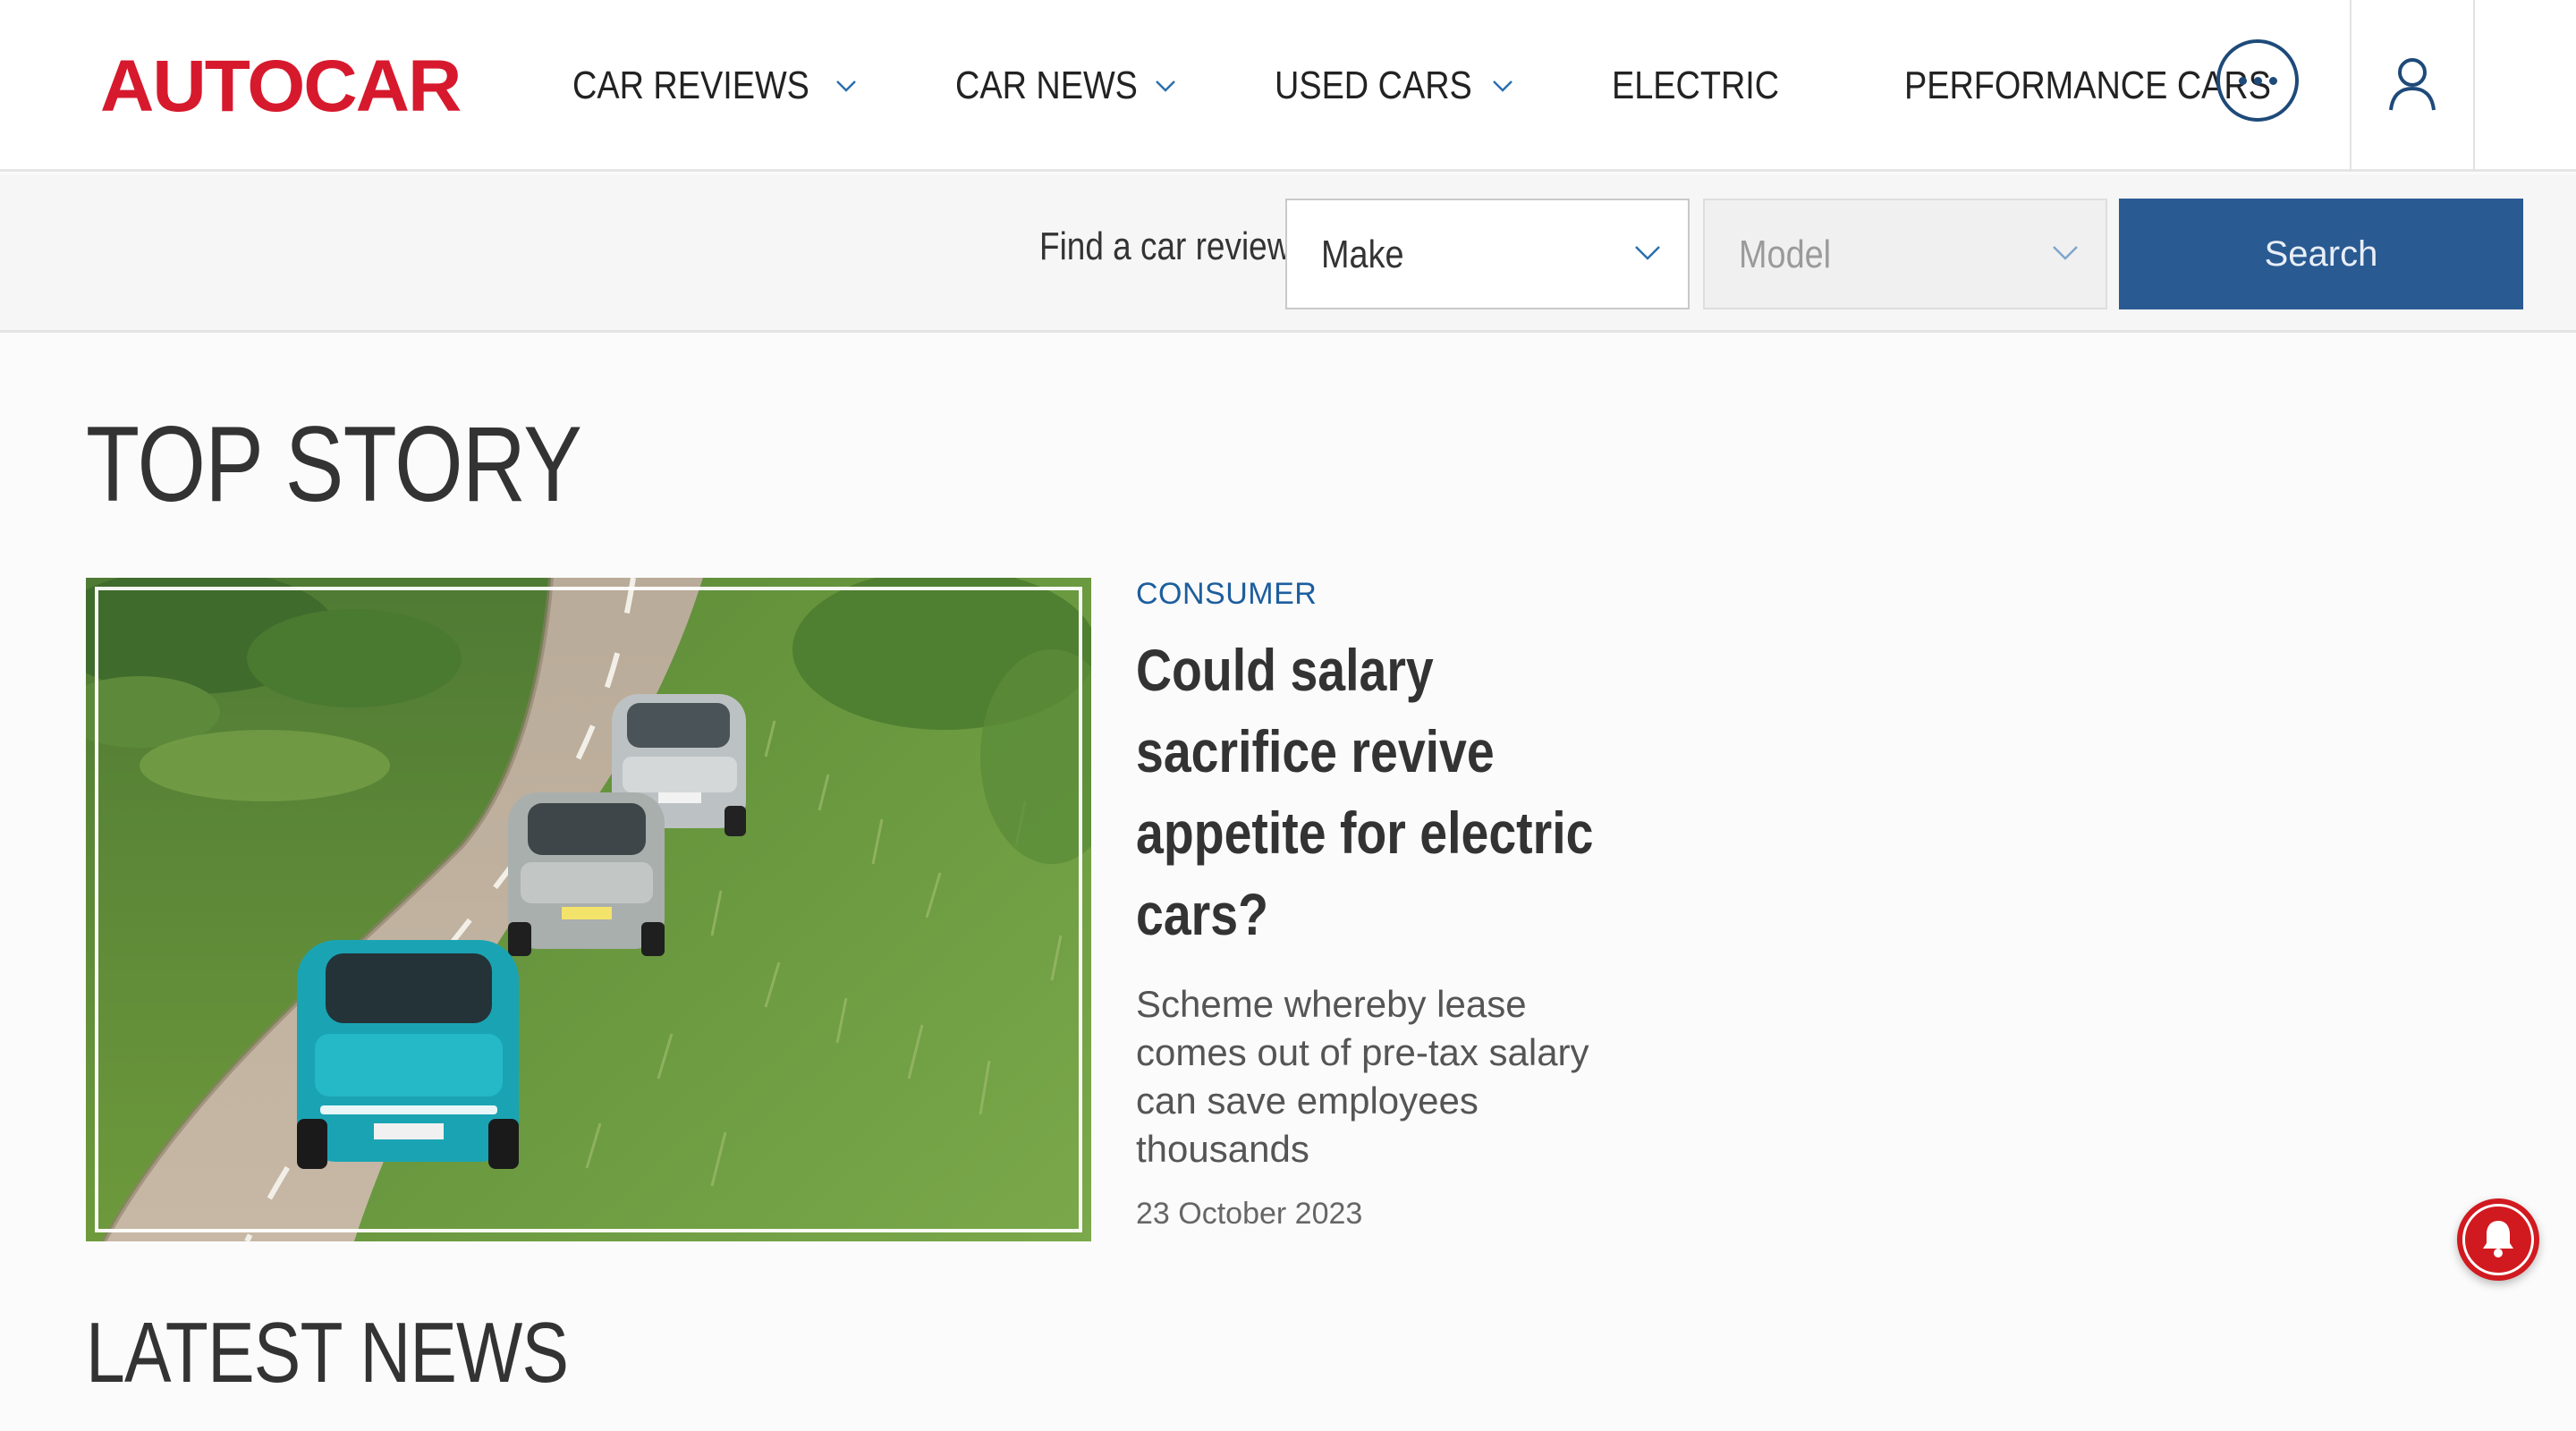 This screenshot has height=1431, width=2576. I want to click on nav-label: CAR NEWS, so click(1046, 86).